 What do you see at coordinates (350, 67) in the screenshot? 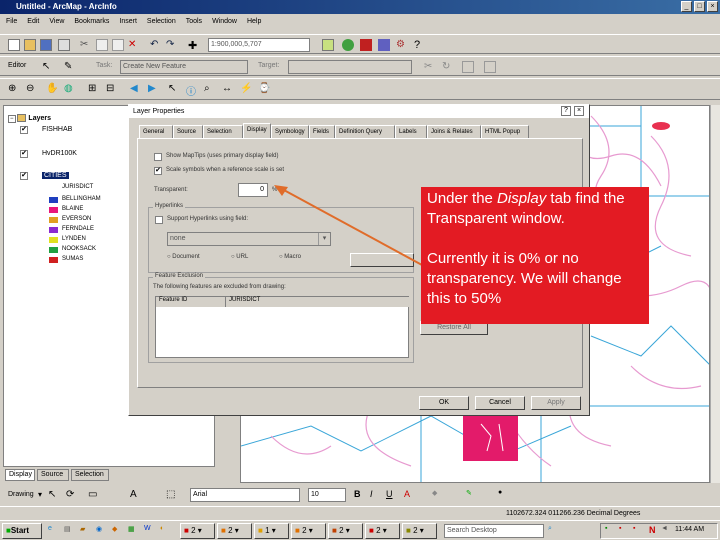
I see `target-dropdown` at bounding box center [350, 67].